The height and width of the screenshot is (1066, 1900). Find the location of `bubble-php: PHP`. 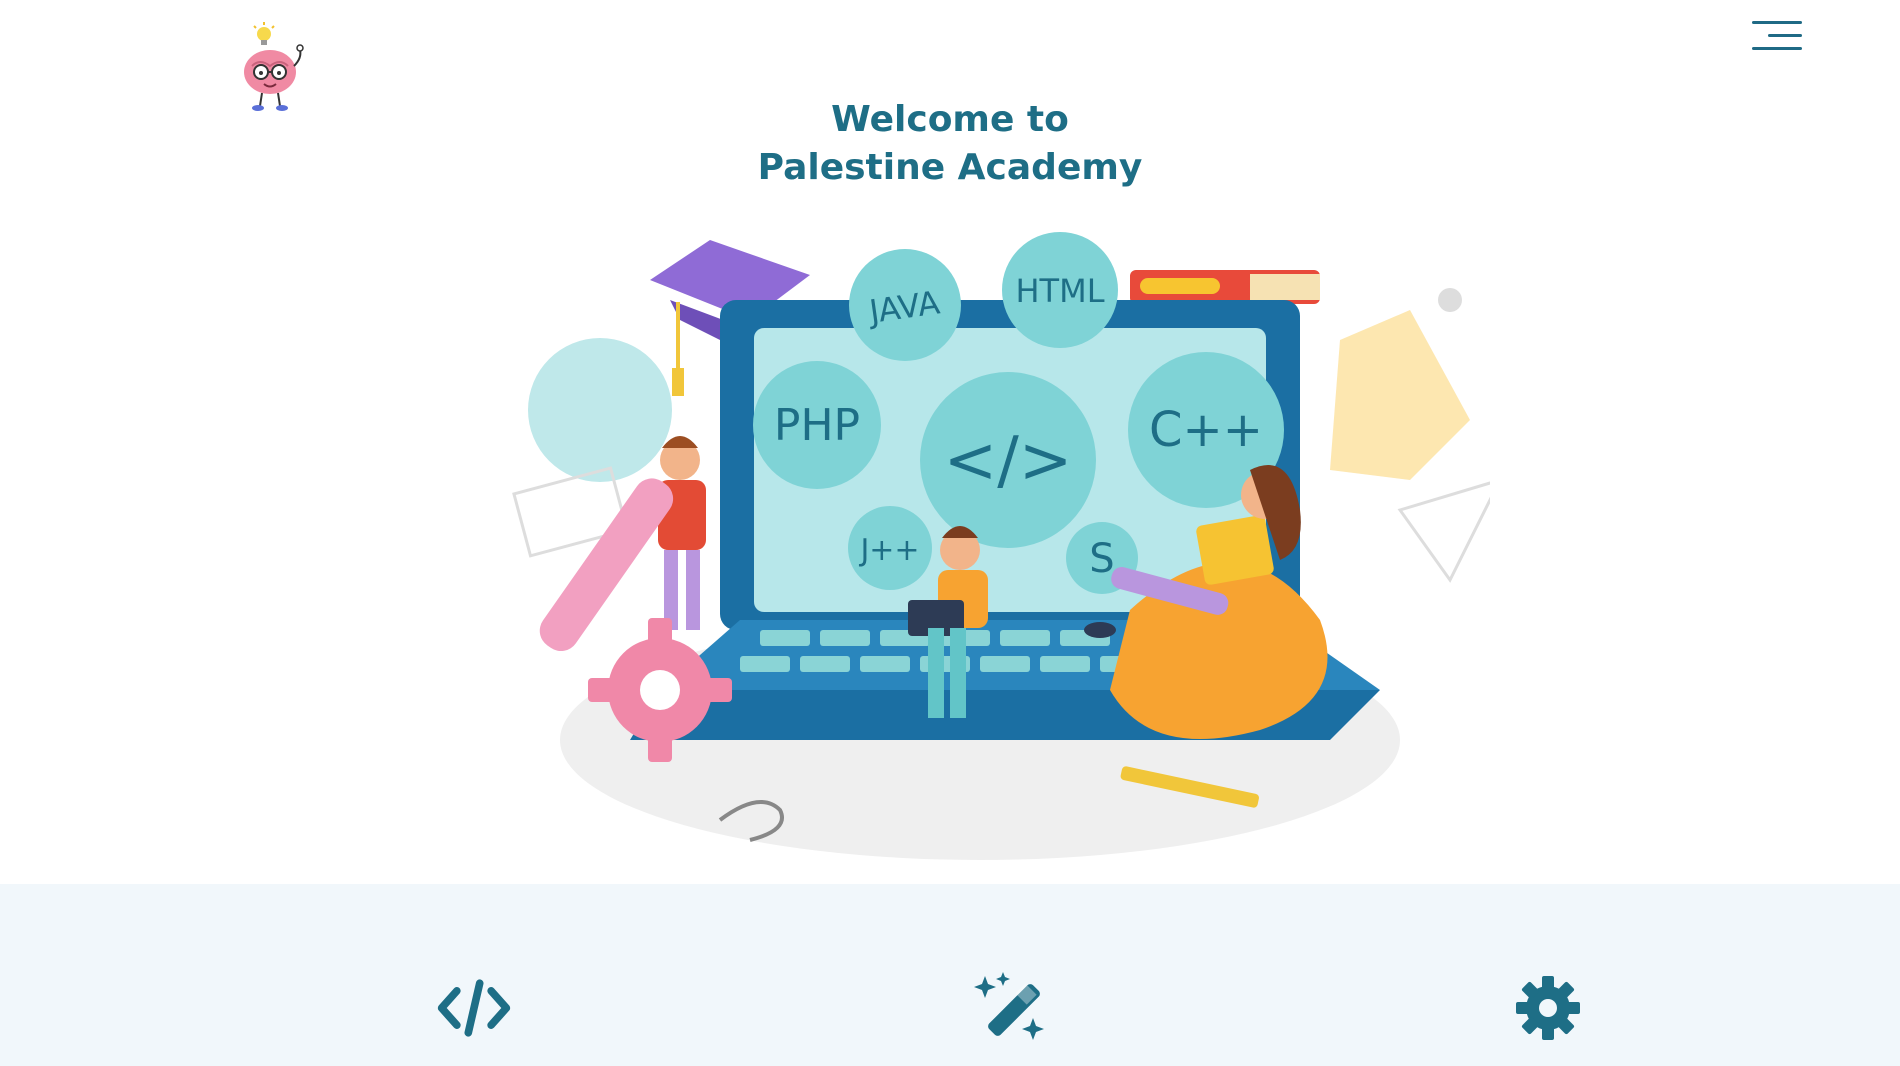

bubble-php: PHP is located at coordinates (817, 425).